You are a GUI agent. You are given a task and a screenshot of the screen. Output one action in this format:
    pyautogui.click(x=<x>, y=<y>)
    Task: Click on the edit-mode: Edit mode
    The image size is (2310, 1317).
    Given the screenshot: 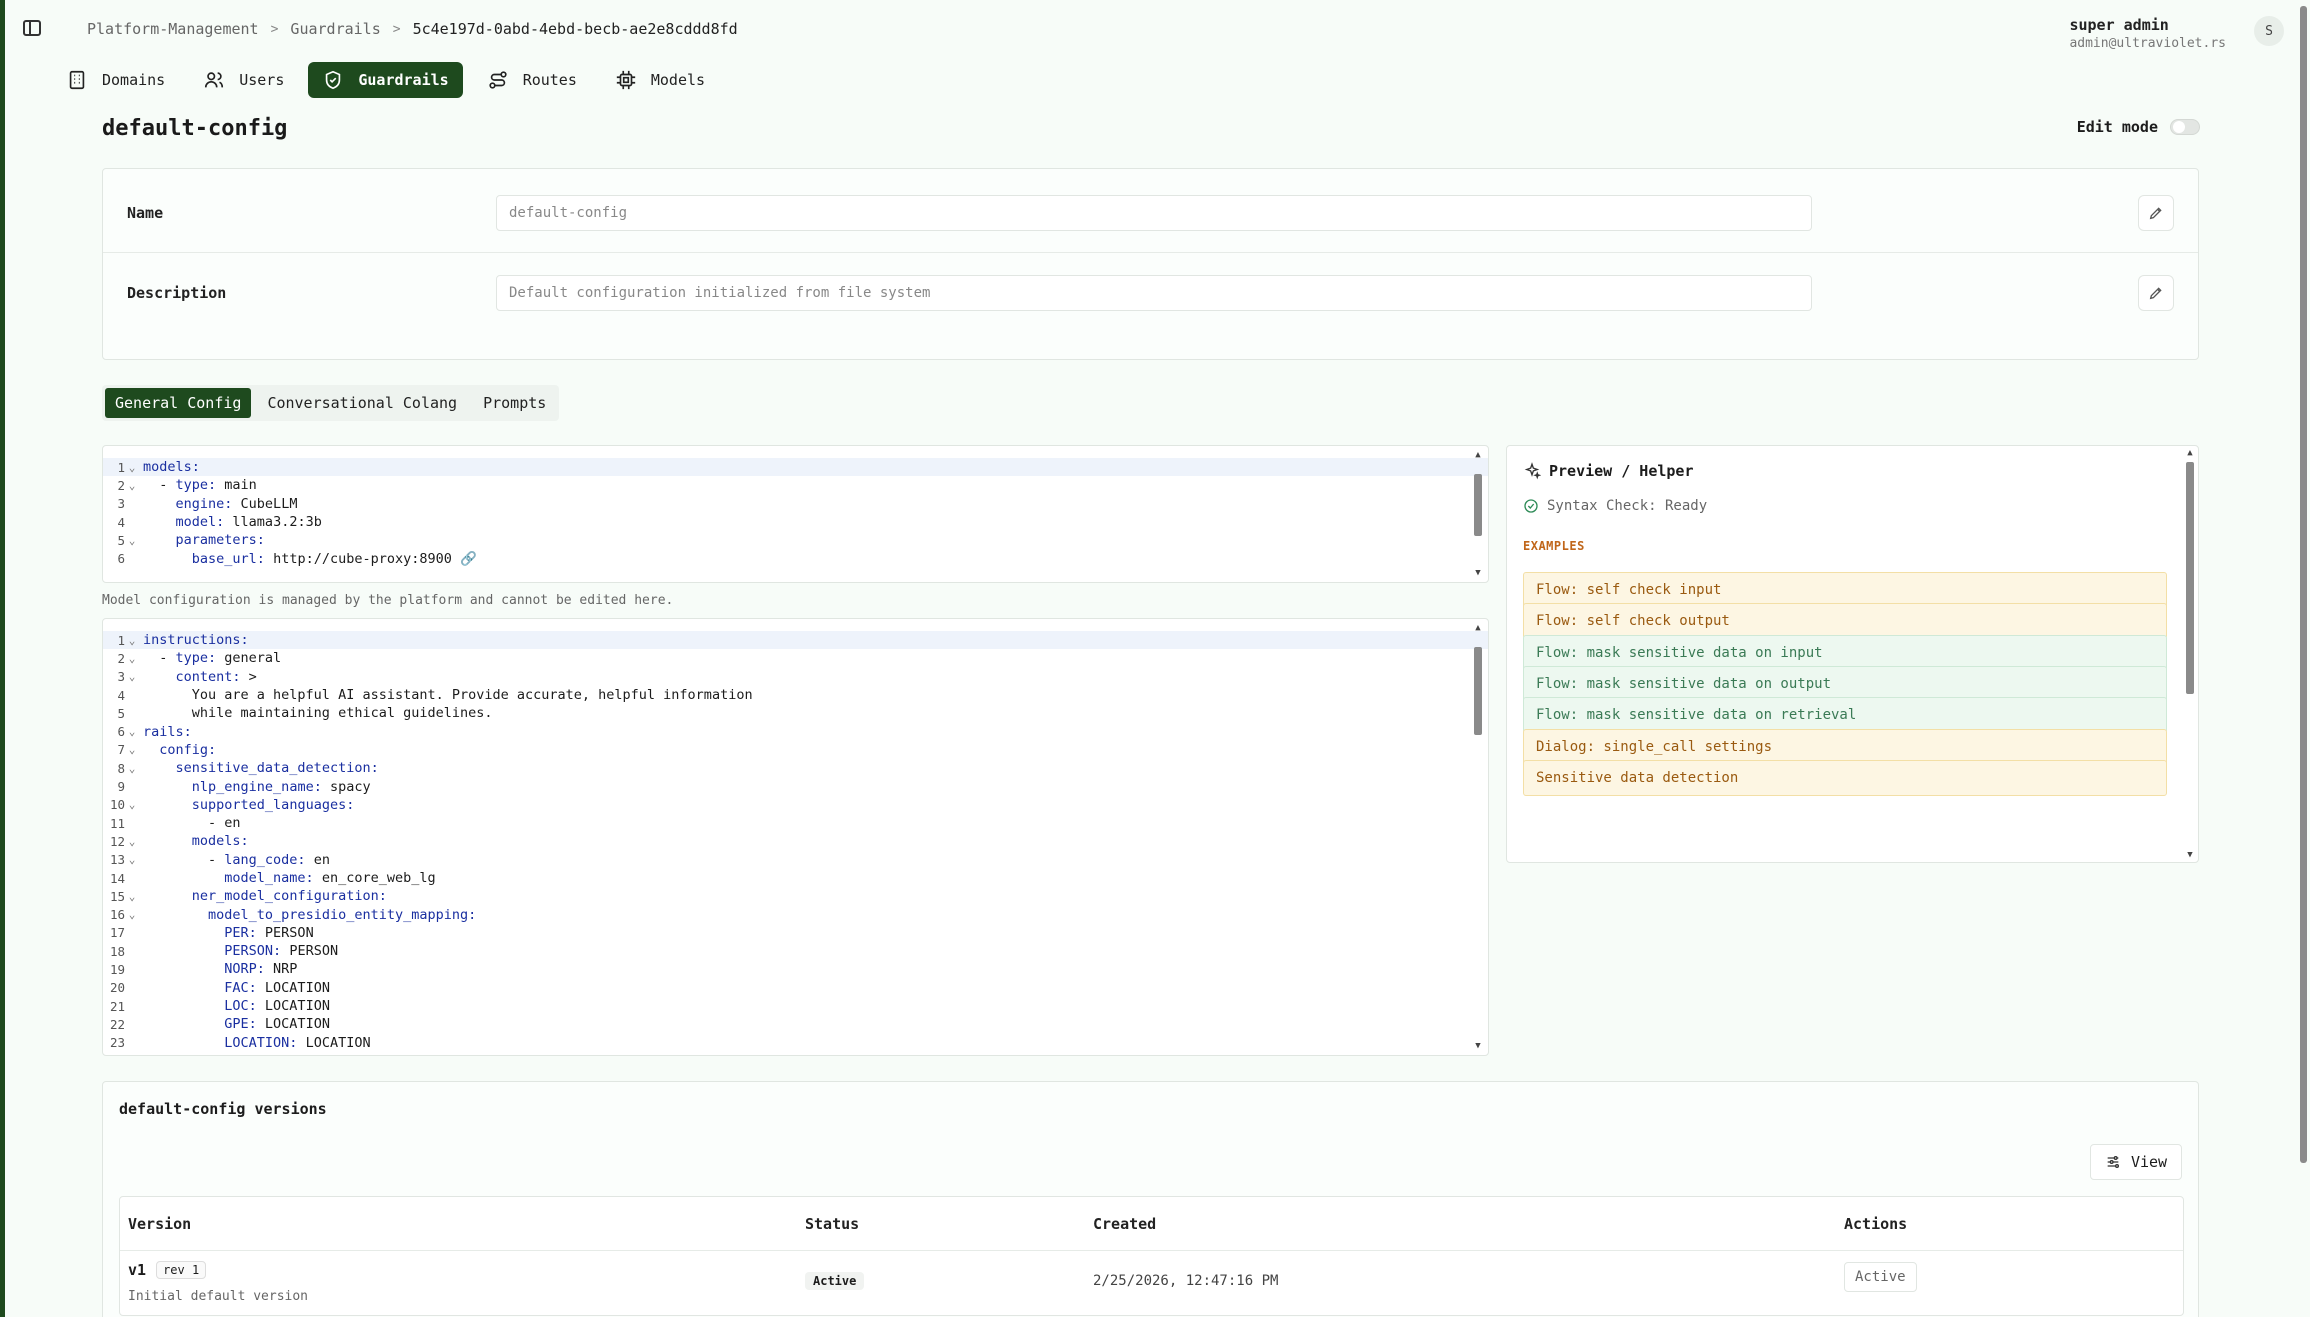 What is the action you would take?
    pyautogui.click(x=2138, y=127)
    